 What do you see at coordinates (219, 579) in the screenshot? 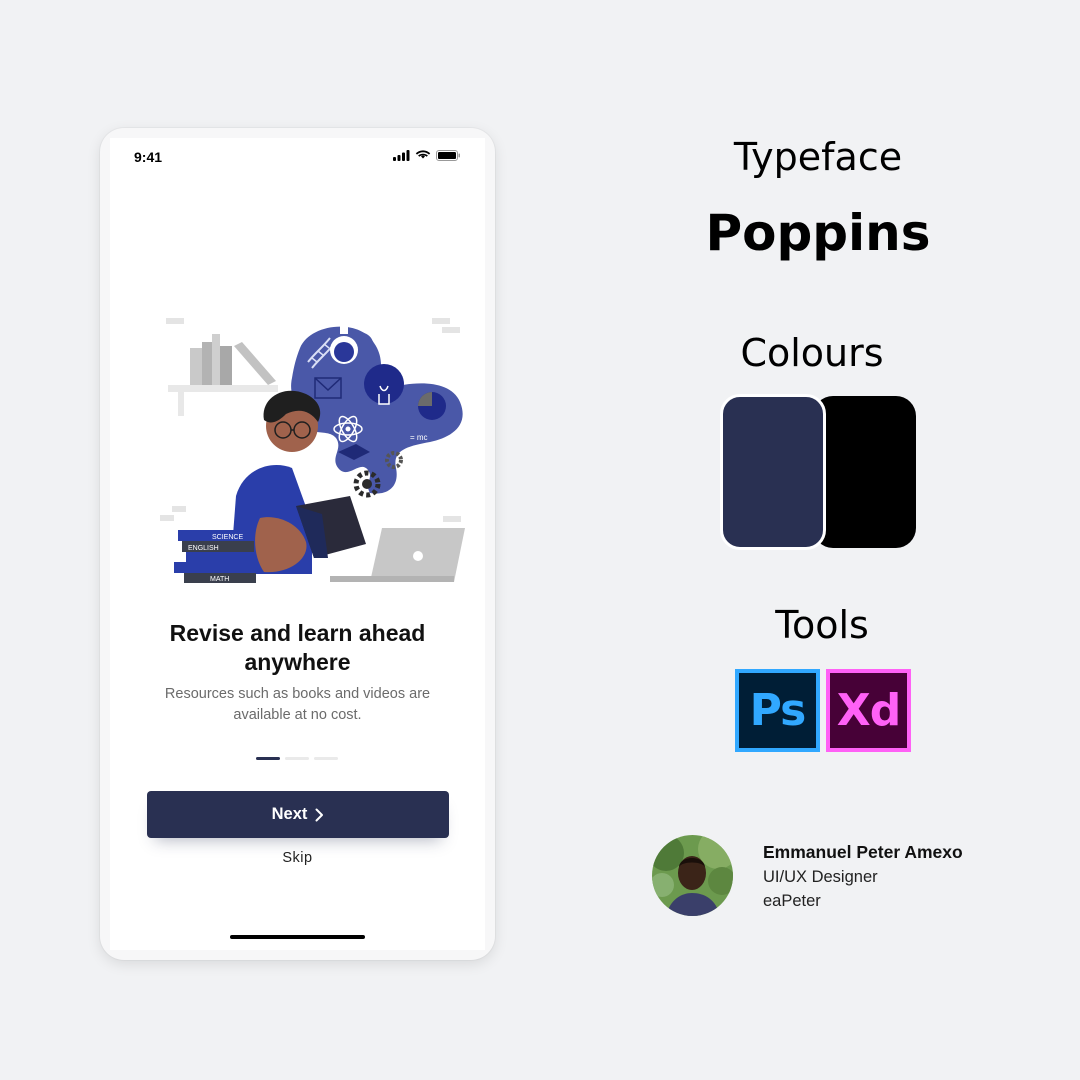
I see `book-label-math: MATH` at bounding box center [219, 579].